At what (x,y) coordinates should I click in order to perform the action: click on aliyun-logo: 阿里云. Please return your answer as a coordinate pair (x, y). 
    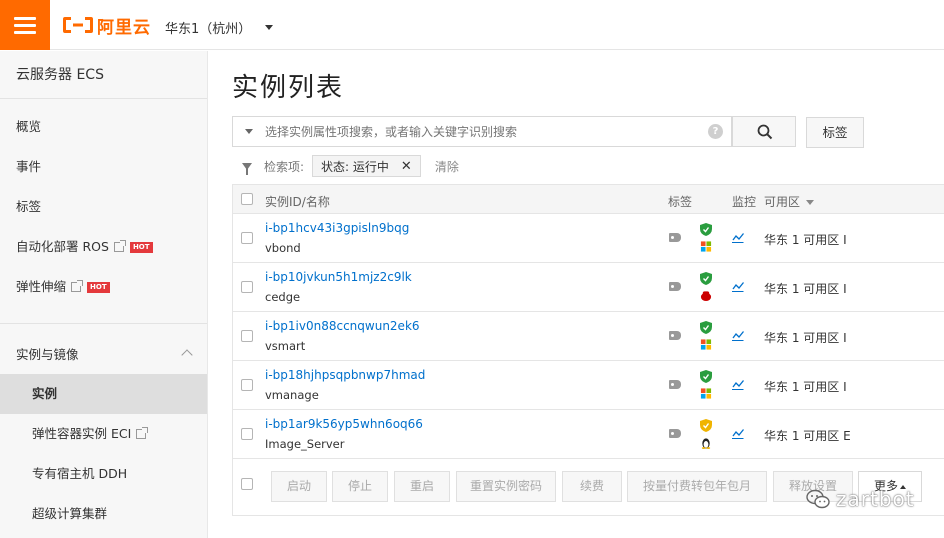
    Looking at the image, I should click on (106, 26).